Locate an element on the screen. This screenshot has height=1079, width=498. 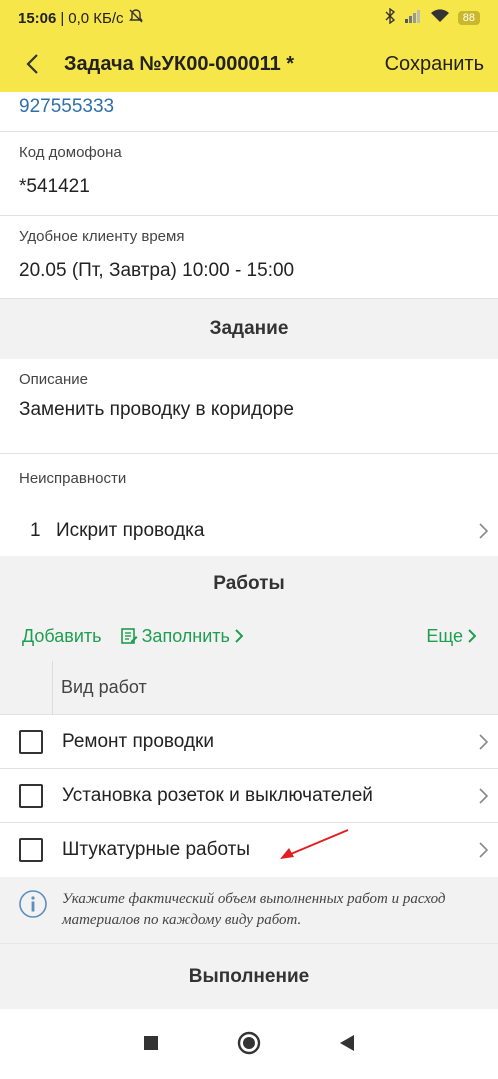
table-row: Установка розеток и выключателей is located at coordinates (249, 796).